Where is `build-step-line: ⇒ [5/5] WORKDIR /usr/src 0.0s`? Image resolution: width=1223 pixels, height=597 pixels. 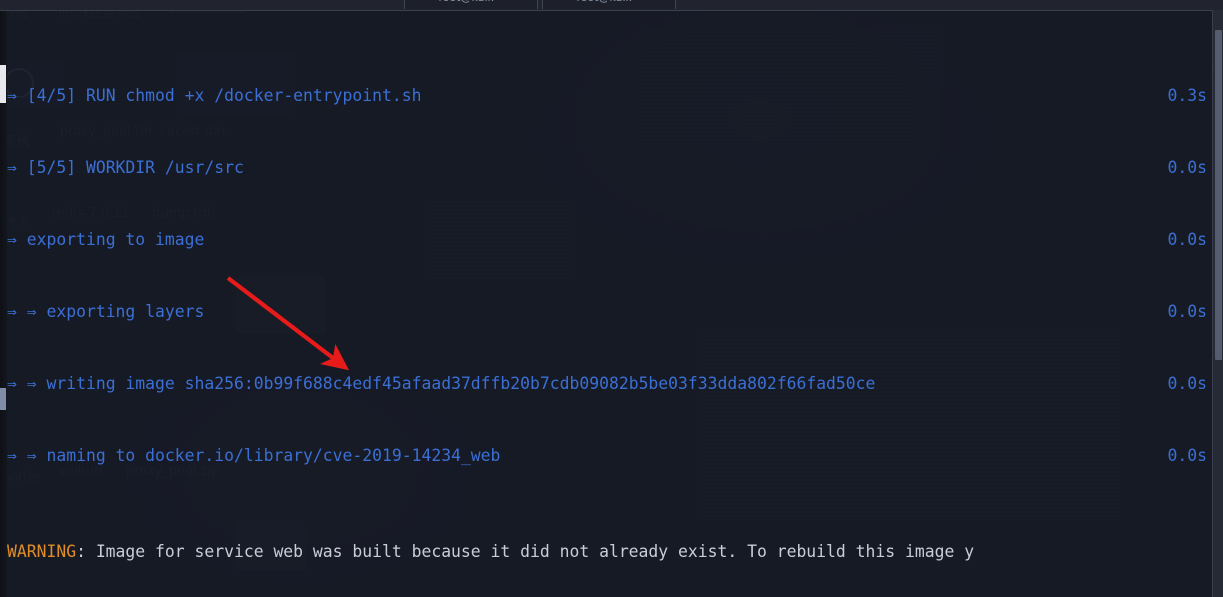 build-step-line: ⇒ [5/5] WORKDIR /usr/src 0.0s is located at coordinates (610, 168).